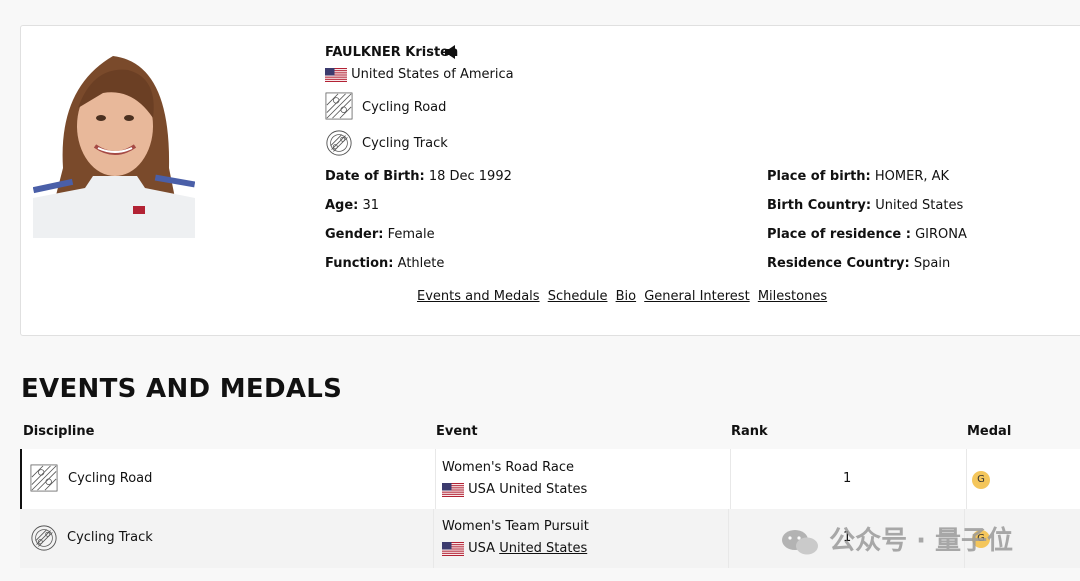 Image resolution: width=1080 pixels, height=581 pixels. What do you see at coordinates (543, 489) in the screenshot?
I see `row1-team-name: United States` at bounding box center [543, 489].